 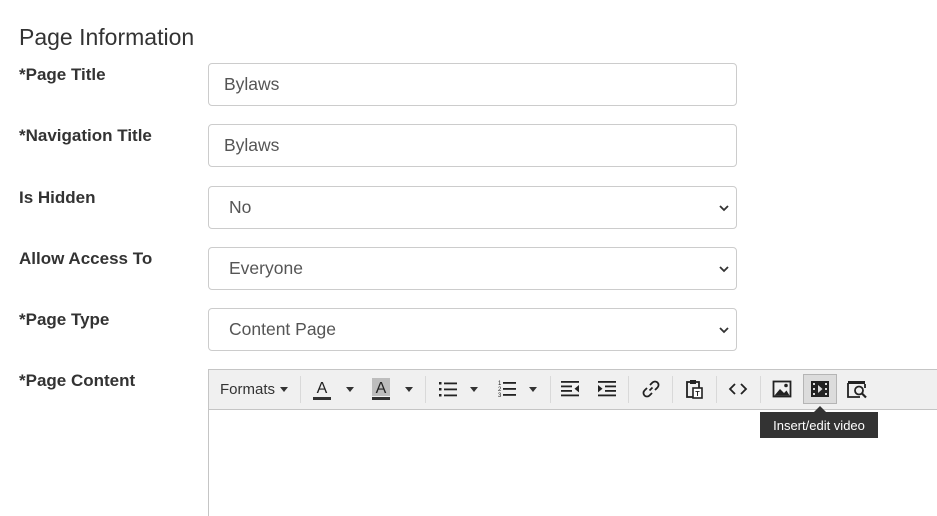 I want to click on allow-access-label: Allow Access To, so click(x=86, y=258).